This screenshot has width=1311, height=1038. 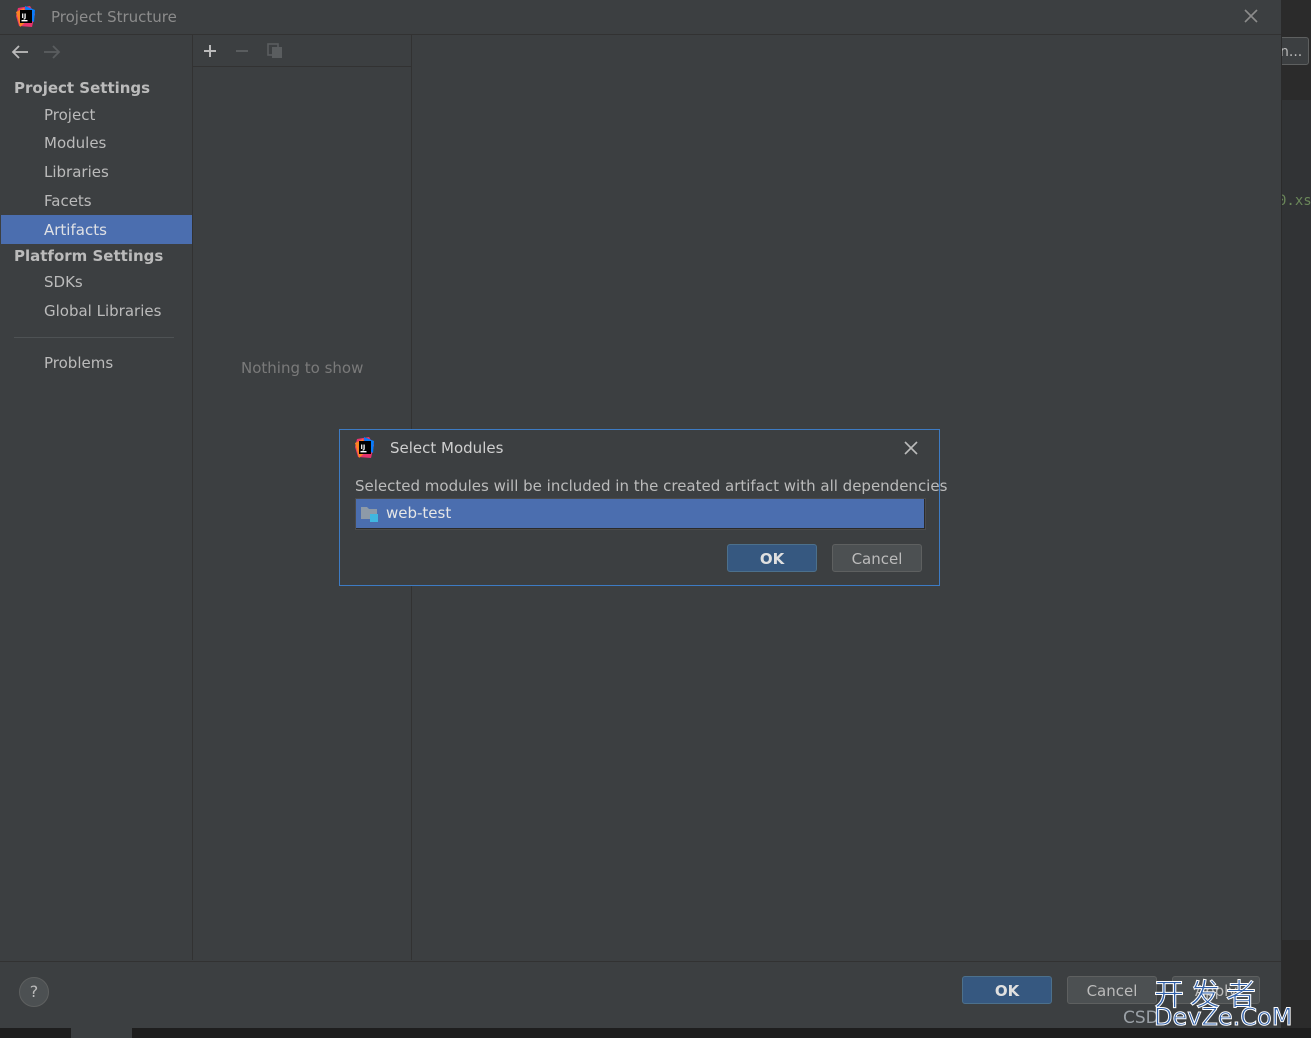 I want to click on background-code-snippet: 0.xs, so click(x=1294, y=201).